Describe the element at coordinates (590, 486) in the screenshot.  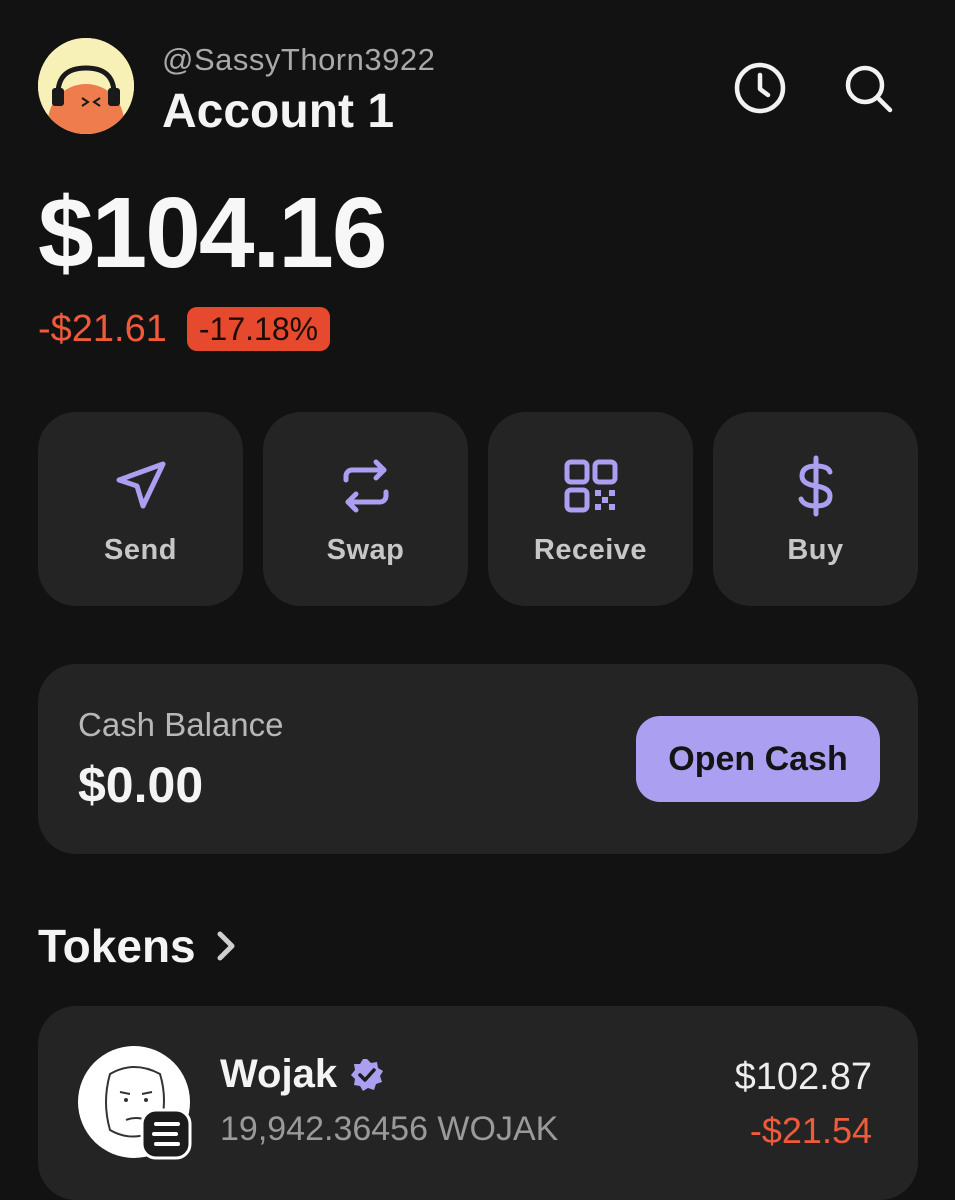
I see `qr-code-icon` at that location.